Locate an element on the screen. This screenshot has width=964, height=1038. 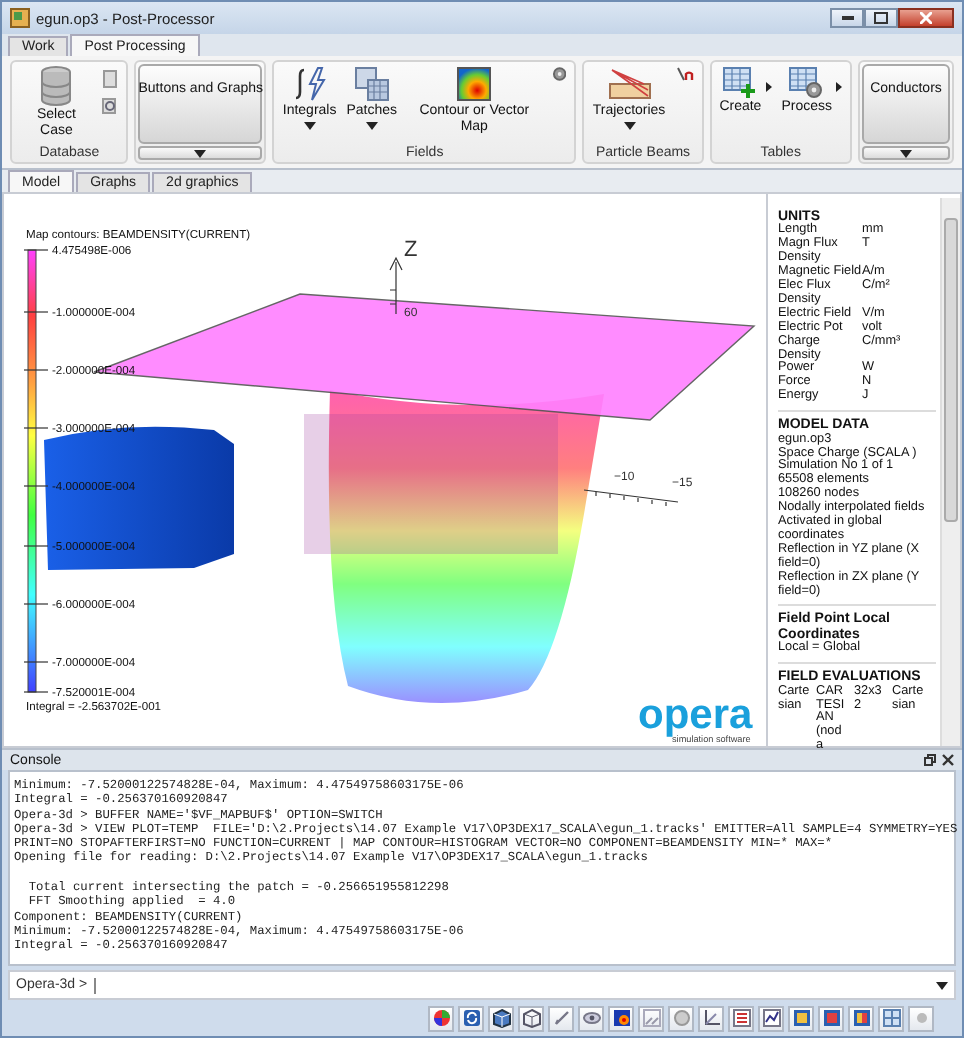
chart-icon is located at coordinates (771, 1018).